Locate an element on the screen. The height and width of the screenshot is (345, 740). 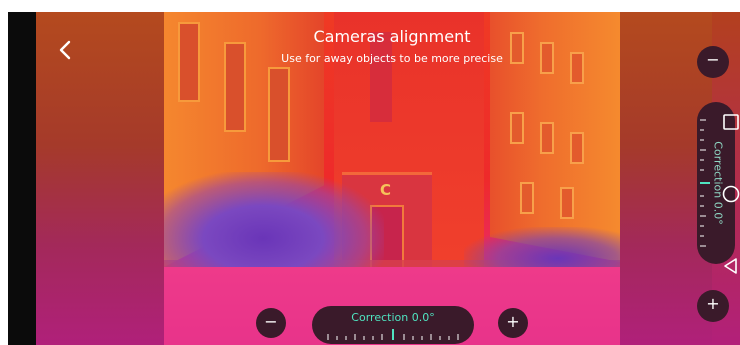
square-icon is located at coordinates (731, 122).